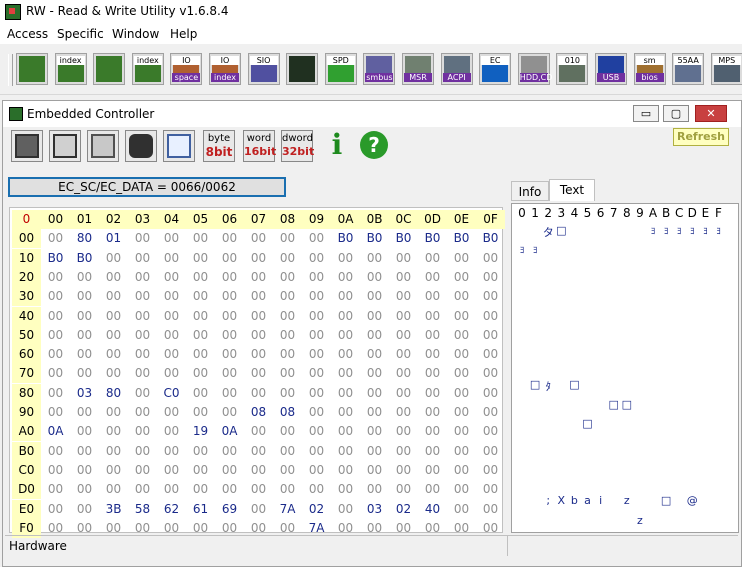 Image resolution: width=742 pixels, height=567 pixels. I want to click on hex-cell: 80, so click(84, 238).